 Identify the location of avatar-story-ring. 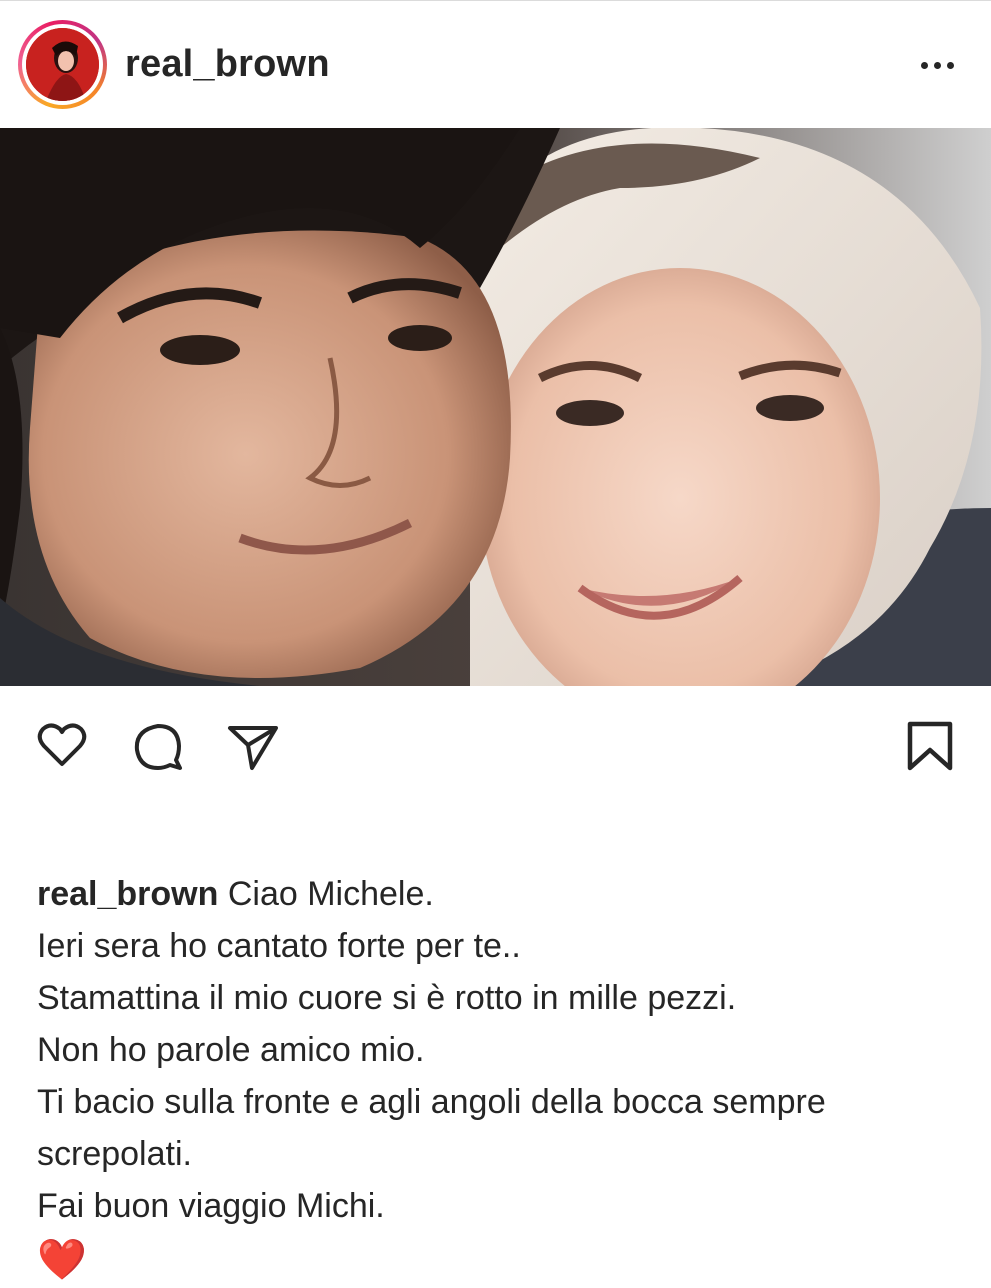
(62, 64).